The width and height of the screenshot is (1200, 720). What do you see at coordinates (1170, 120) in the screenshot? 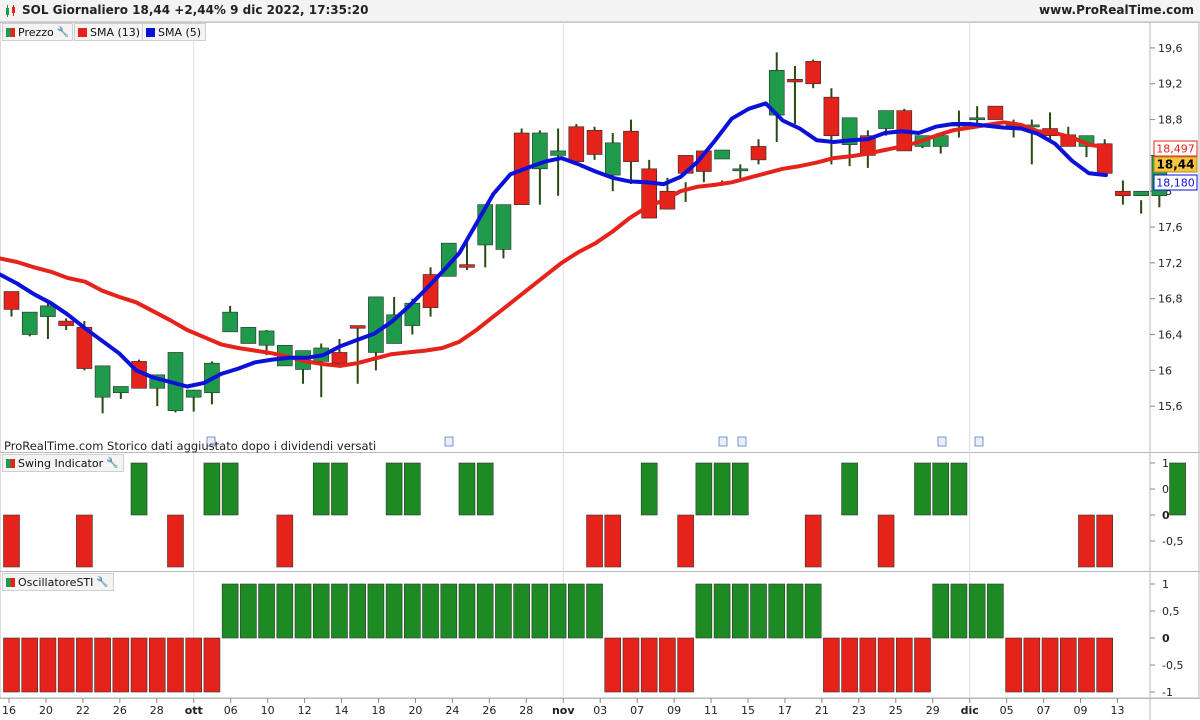
I see `y-tick-label: 18,8` at bounding box center [1170, 120].